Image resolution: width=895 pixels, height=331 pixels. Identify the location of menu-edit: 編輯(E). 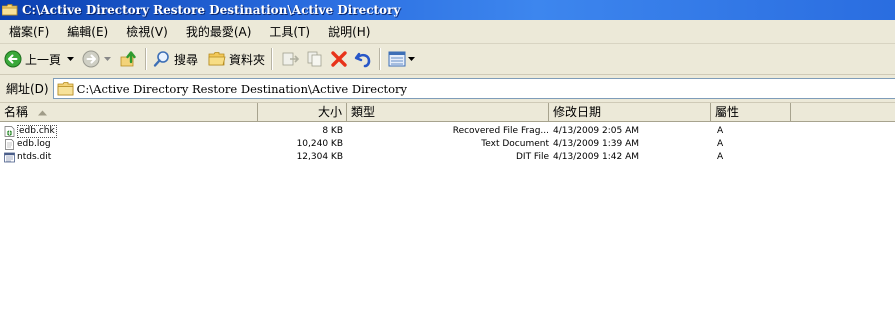
(87, 31).